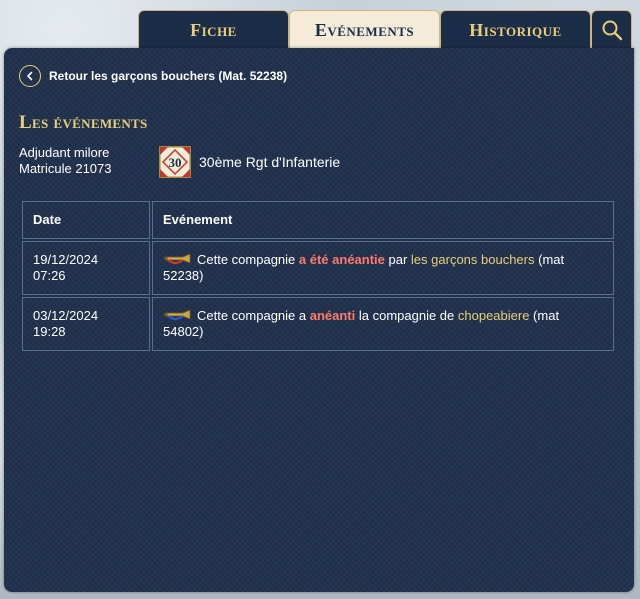 The image size is (640, 599). What do you see at coordinates (341, 259) in the screenshot?
I see `event-action-highlight: a été anéantie` at bounding box center [341, 259].